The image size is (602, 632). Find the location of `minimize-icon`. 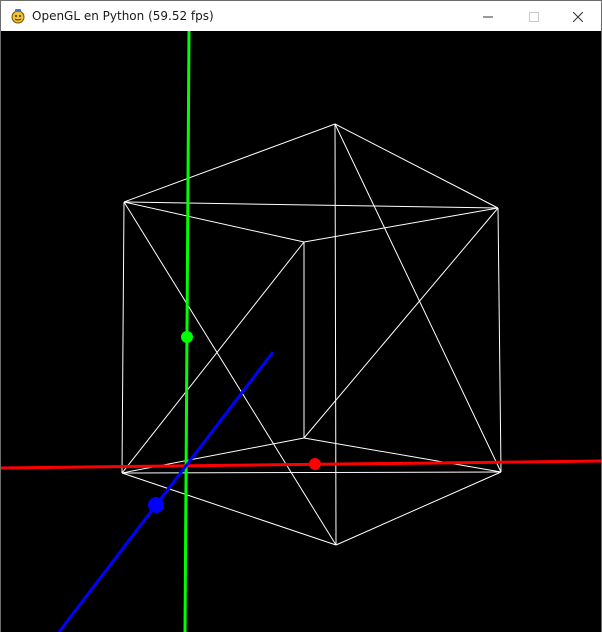

minimize-icon is located at coordinates (488, 16).